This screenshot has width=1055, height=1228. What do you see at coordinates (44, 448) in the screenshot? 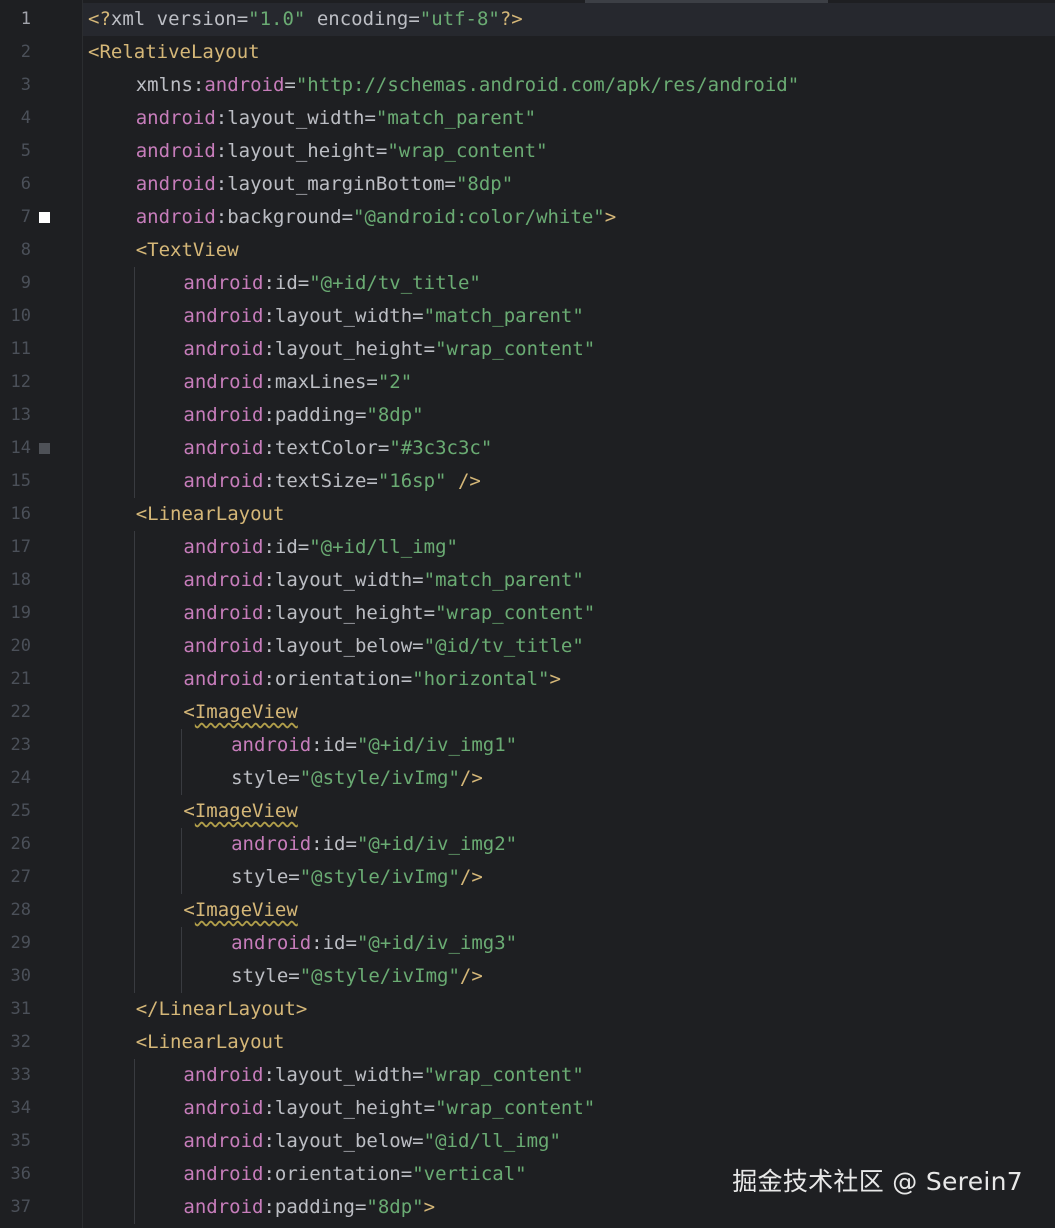
I see `color-swatch-gray-icon` at bounding box center [44, 448].